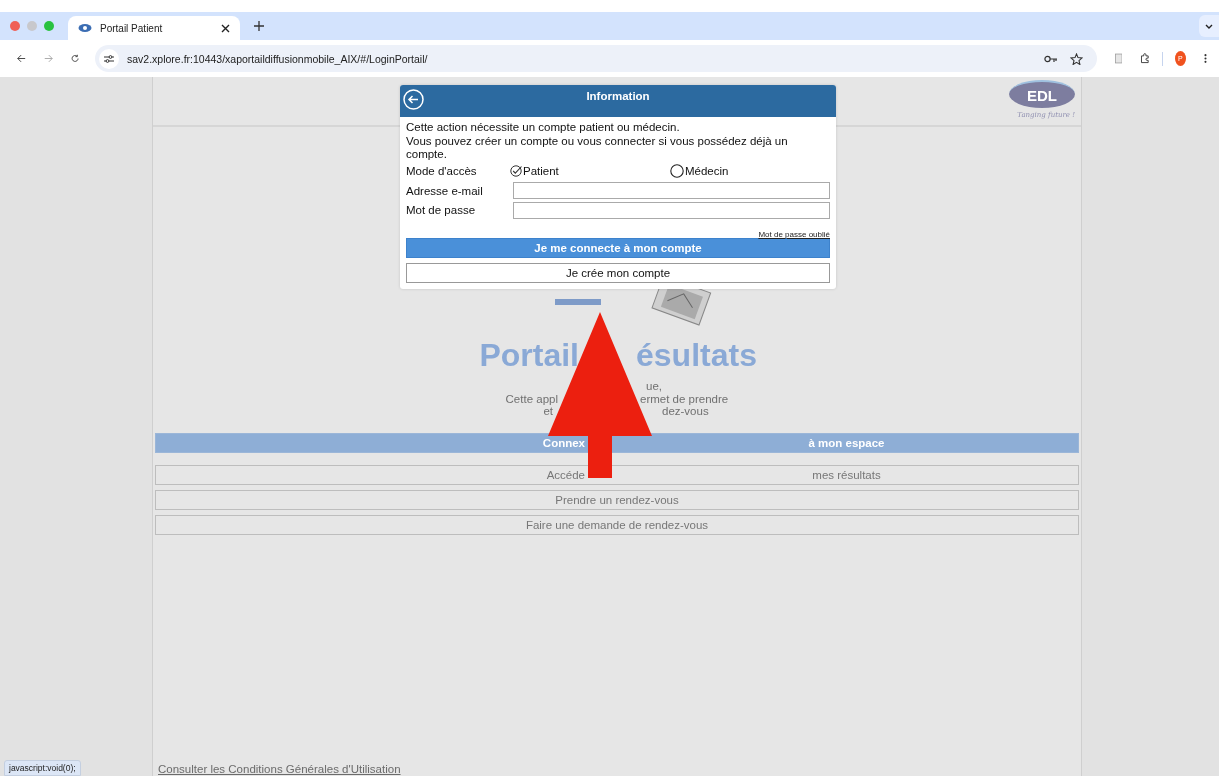 The image size is (1219, 776). What do you see at coordinates (279, 769) in the screenshot?
I see `terms-link: Consulter les Conditions Générales d'Utilisation` at bounding box center [279, 769].